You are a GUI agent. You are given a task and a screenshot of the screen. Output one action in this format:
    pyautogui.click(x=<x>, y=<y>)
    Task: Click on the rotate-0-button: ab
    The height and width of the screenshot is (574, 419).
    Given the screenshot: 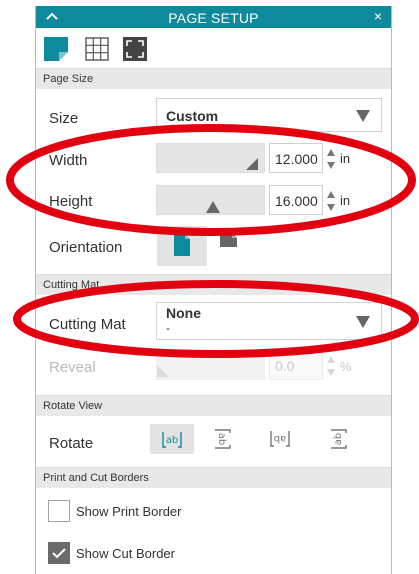 What is the action you would take?
    pyautogui.click(x=172, y=439)
    